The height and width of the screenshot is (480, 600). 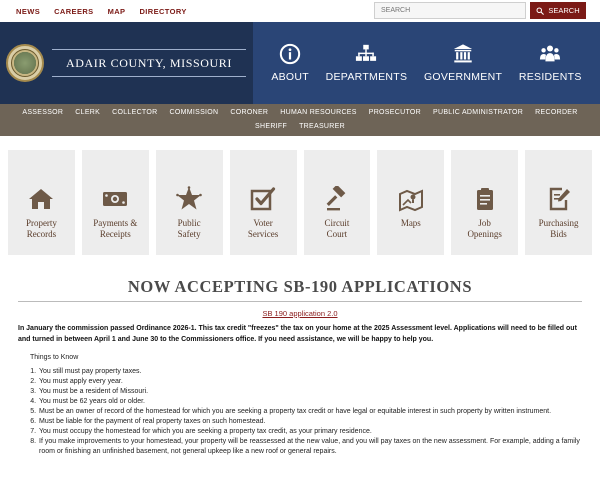 I want to click on main-nav: ABOUT DEPARTMENTS GOVERNMENT RESIDENTS, so click(x=426, y=63).